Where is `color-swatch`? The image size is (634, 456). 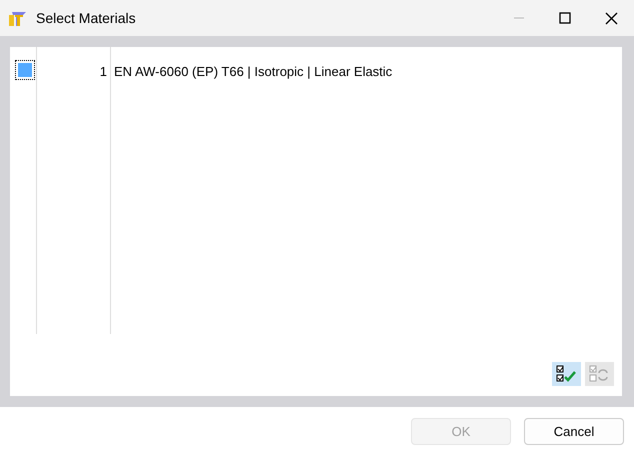 color-swatch is located at coordinates (25, 70).